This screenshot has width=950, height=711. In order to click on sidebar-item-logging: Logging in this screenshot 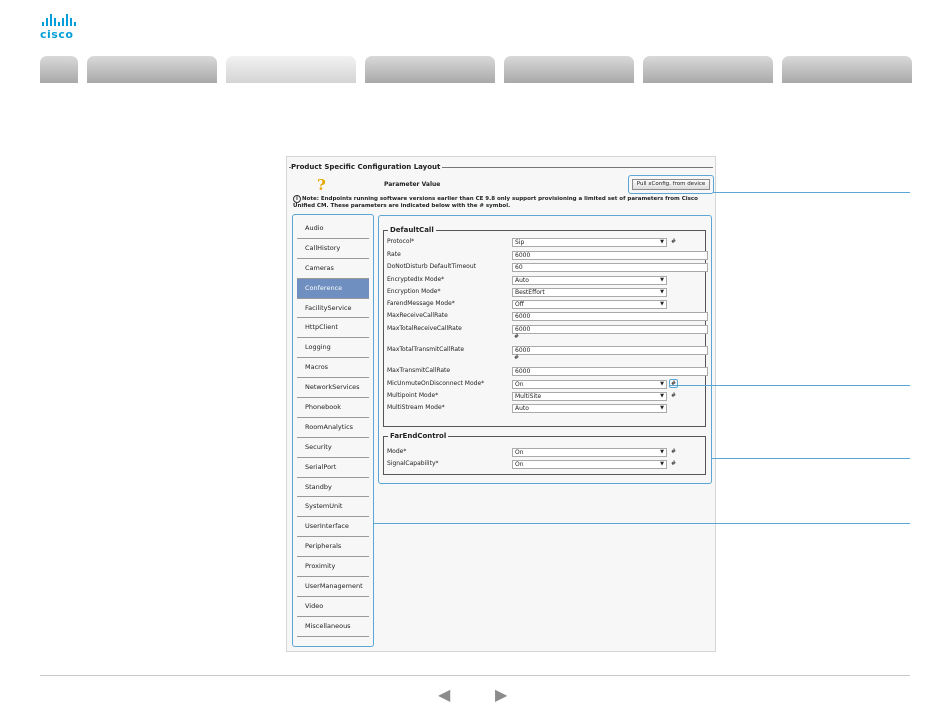, I will do `click(333, 348)`.